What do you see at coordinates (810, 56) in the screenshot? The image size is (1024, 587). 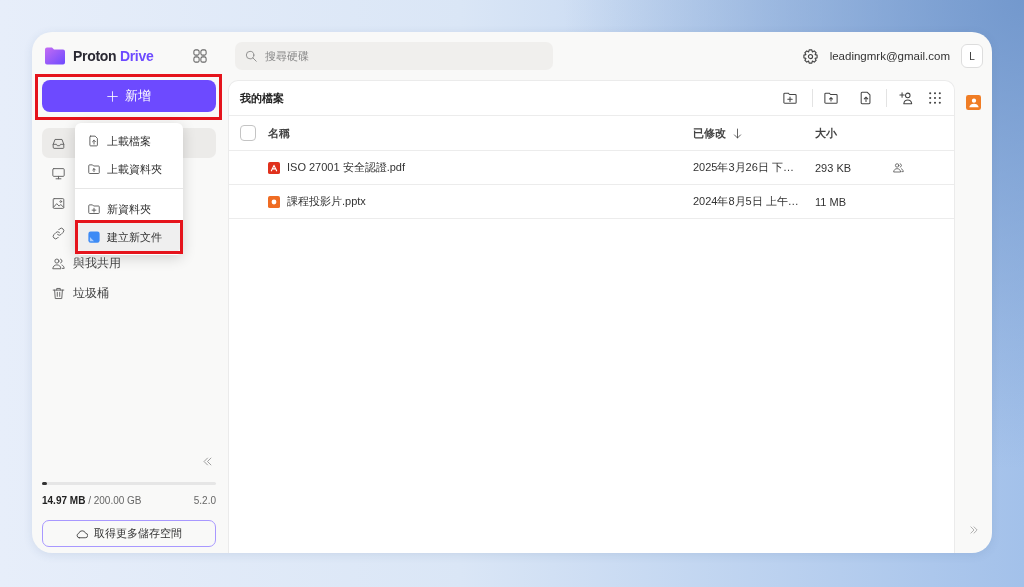 I see `settings-icon` at bounding box center [810, 56].